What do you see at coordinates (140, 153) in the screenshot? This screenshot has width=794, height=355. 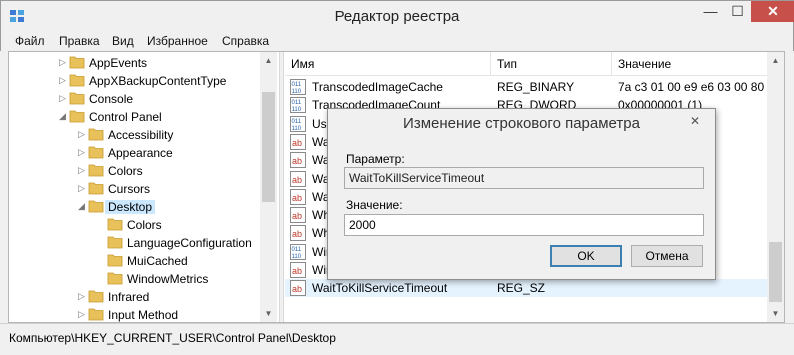 I see `tree-item-label: Appearance` at bounding box center [140, 153].